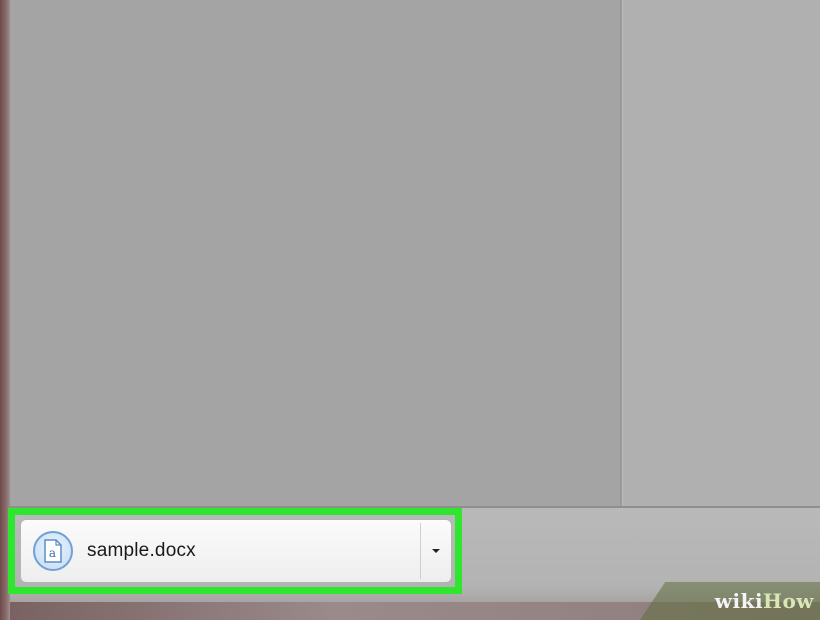 This screenshot has width=820, height=620. I want to click on download-file-name: sample.docx, so click(253, 551).